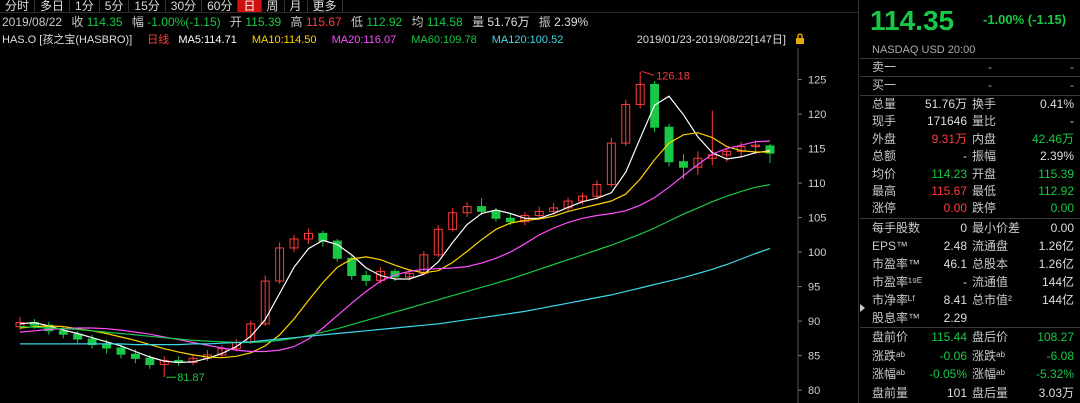  I want to click on stat-label: 总市值², so click(992, 300).